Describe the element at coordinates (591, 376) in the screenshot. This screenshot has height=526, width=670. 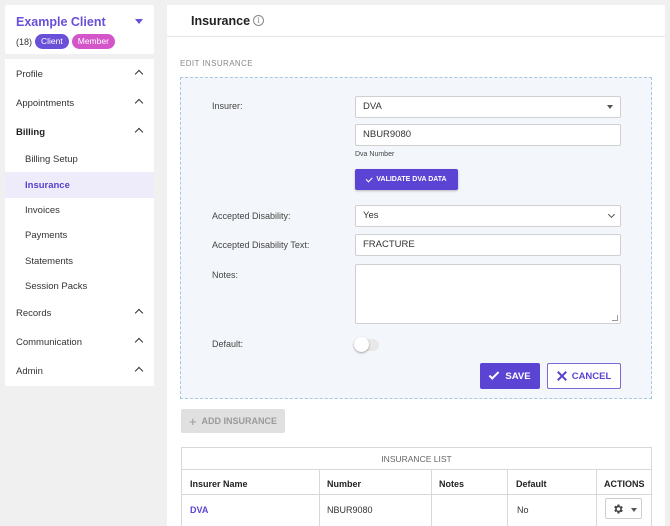
I see `cancel-label: CANCEL` at that location.